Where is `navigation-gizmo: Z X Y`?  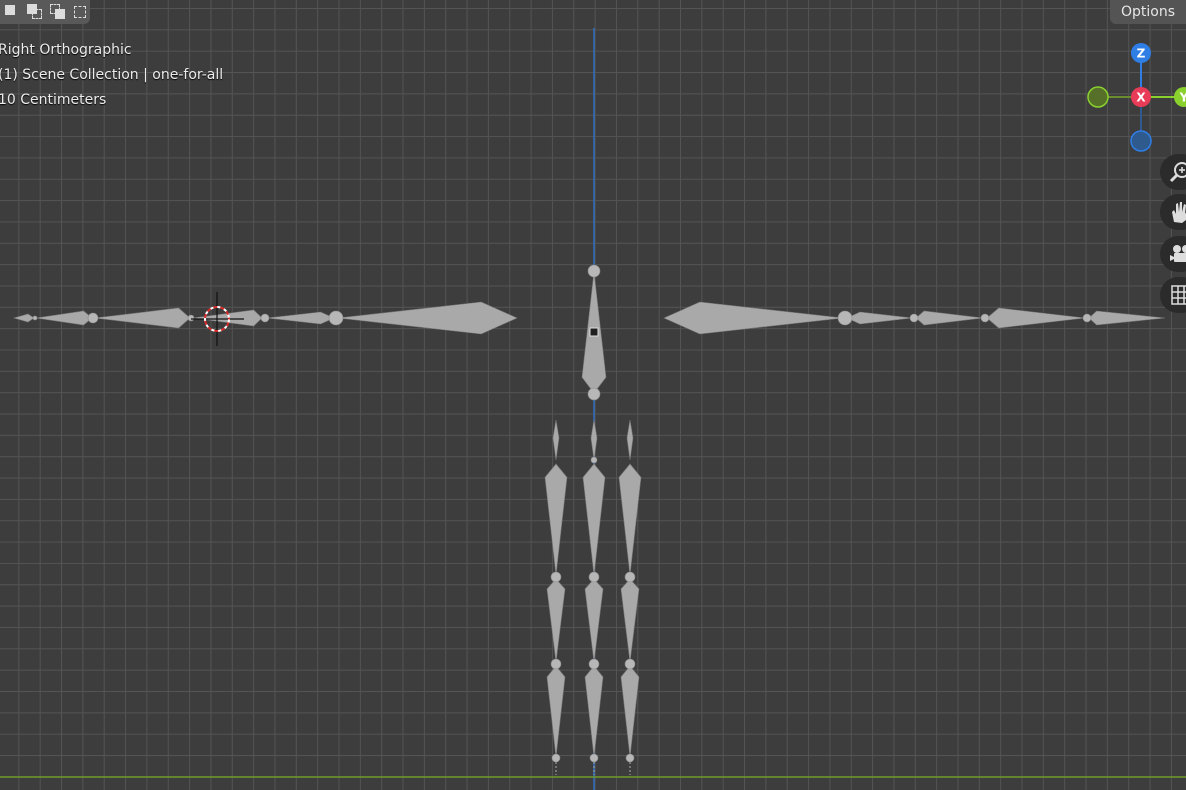 navigation-gizmo: Z X Y is located at coordinates (1133, 98).